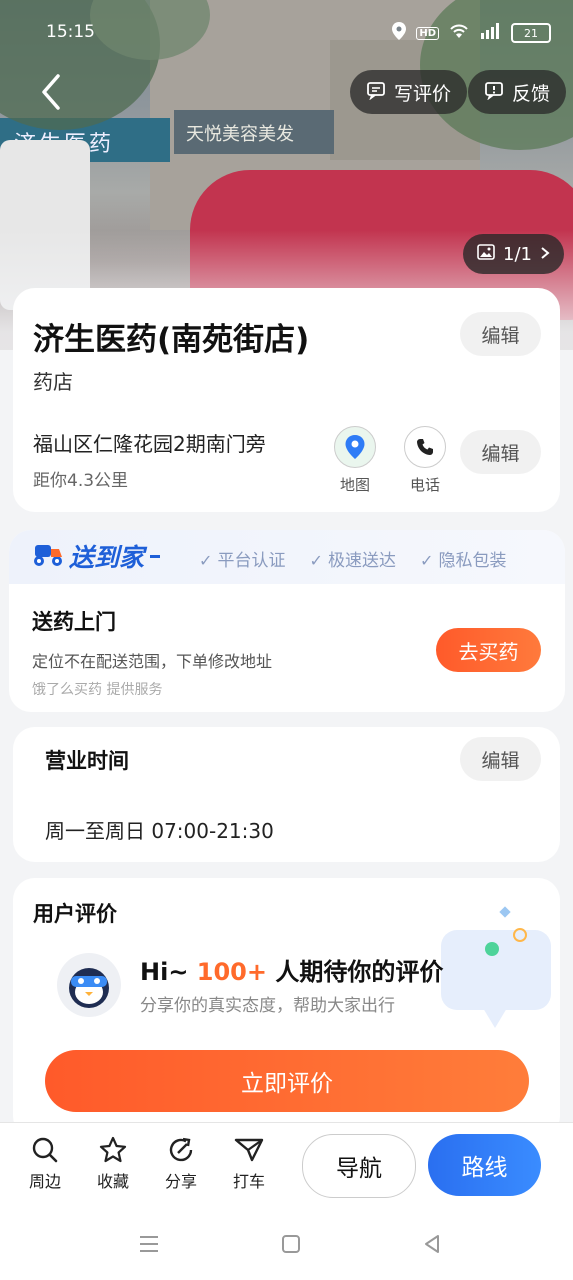 This screenshot has height=1280, width=573. What do you see at coordinates (75, 914) in the screenshot?
I see `reviews-title: 用户评价` at bounding box center [75, 914].